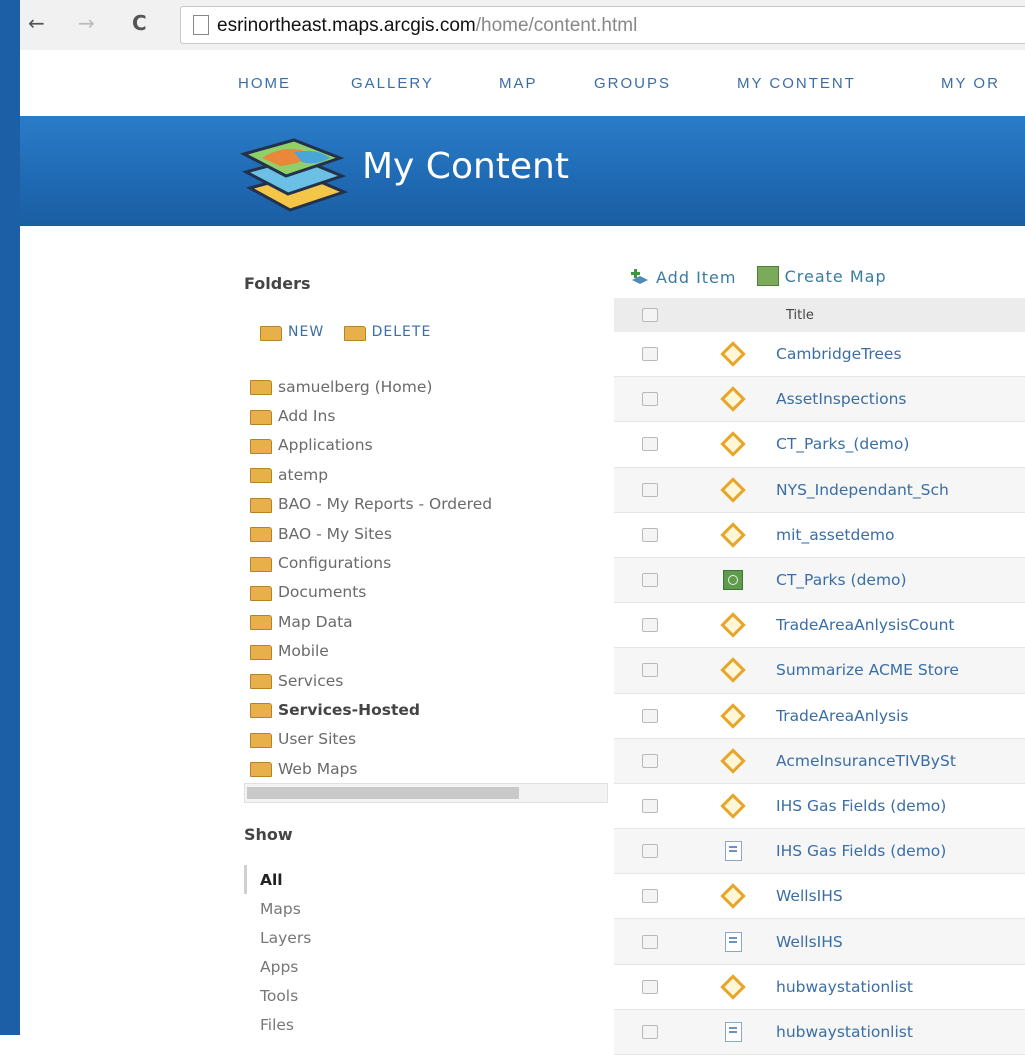 Image resolution: width=1025 pixels, height=1055 pixels. Describe the element at coordinates (306, 332) in the screenshot. I see `new-folder-label: NEW` at that location.